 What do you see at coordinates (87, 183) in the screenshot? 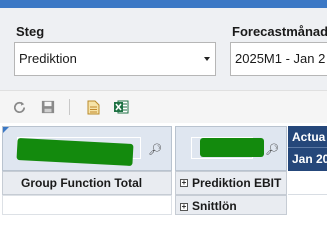
I see `row-label-group: Group Function Total` at bounding box center [87, 183].